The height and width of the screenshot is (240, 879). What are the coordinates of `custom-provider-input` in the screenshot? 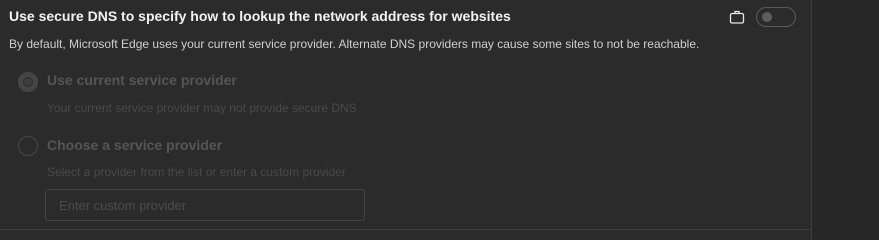 It's located at (205, 205).